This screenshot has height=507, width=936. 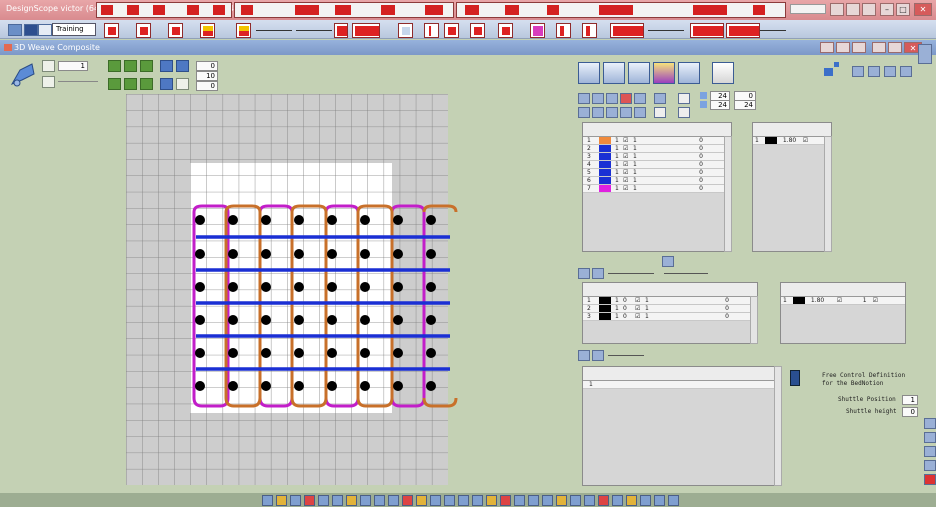 I want to click on warp-table-row: 1 1 0 ☑ 1 0, so click(x=670, y=301).